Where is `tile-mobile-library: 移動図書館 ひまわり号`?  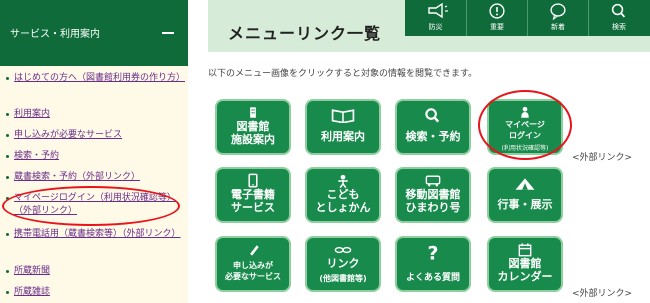 tile-mobile-library: 移動図書館 ひまわり号 is located at coordinates (433, 195).